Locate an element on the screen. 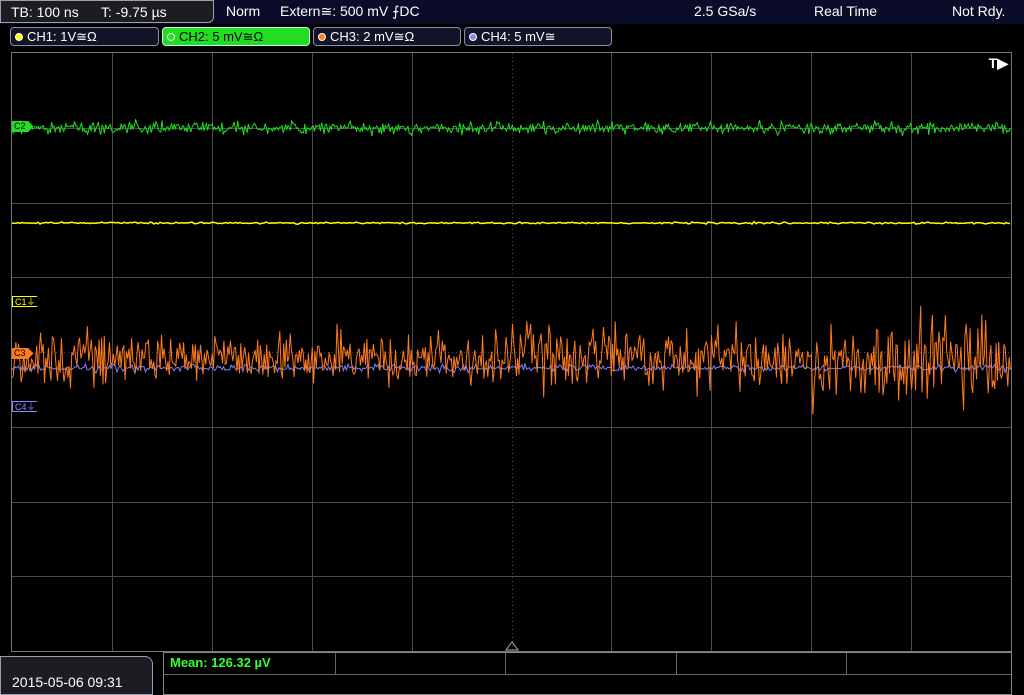 The image size is (1024, 695). channel-2-tab: CH2: 5 mV≅Ω is located at coordinates (236, 36).